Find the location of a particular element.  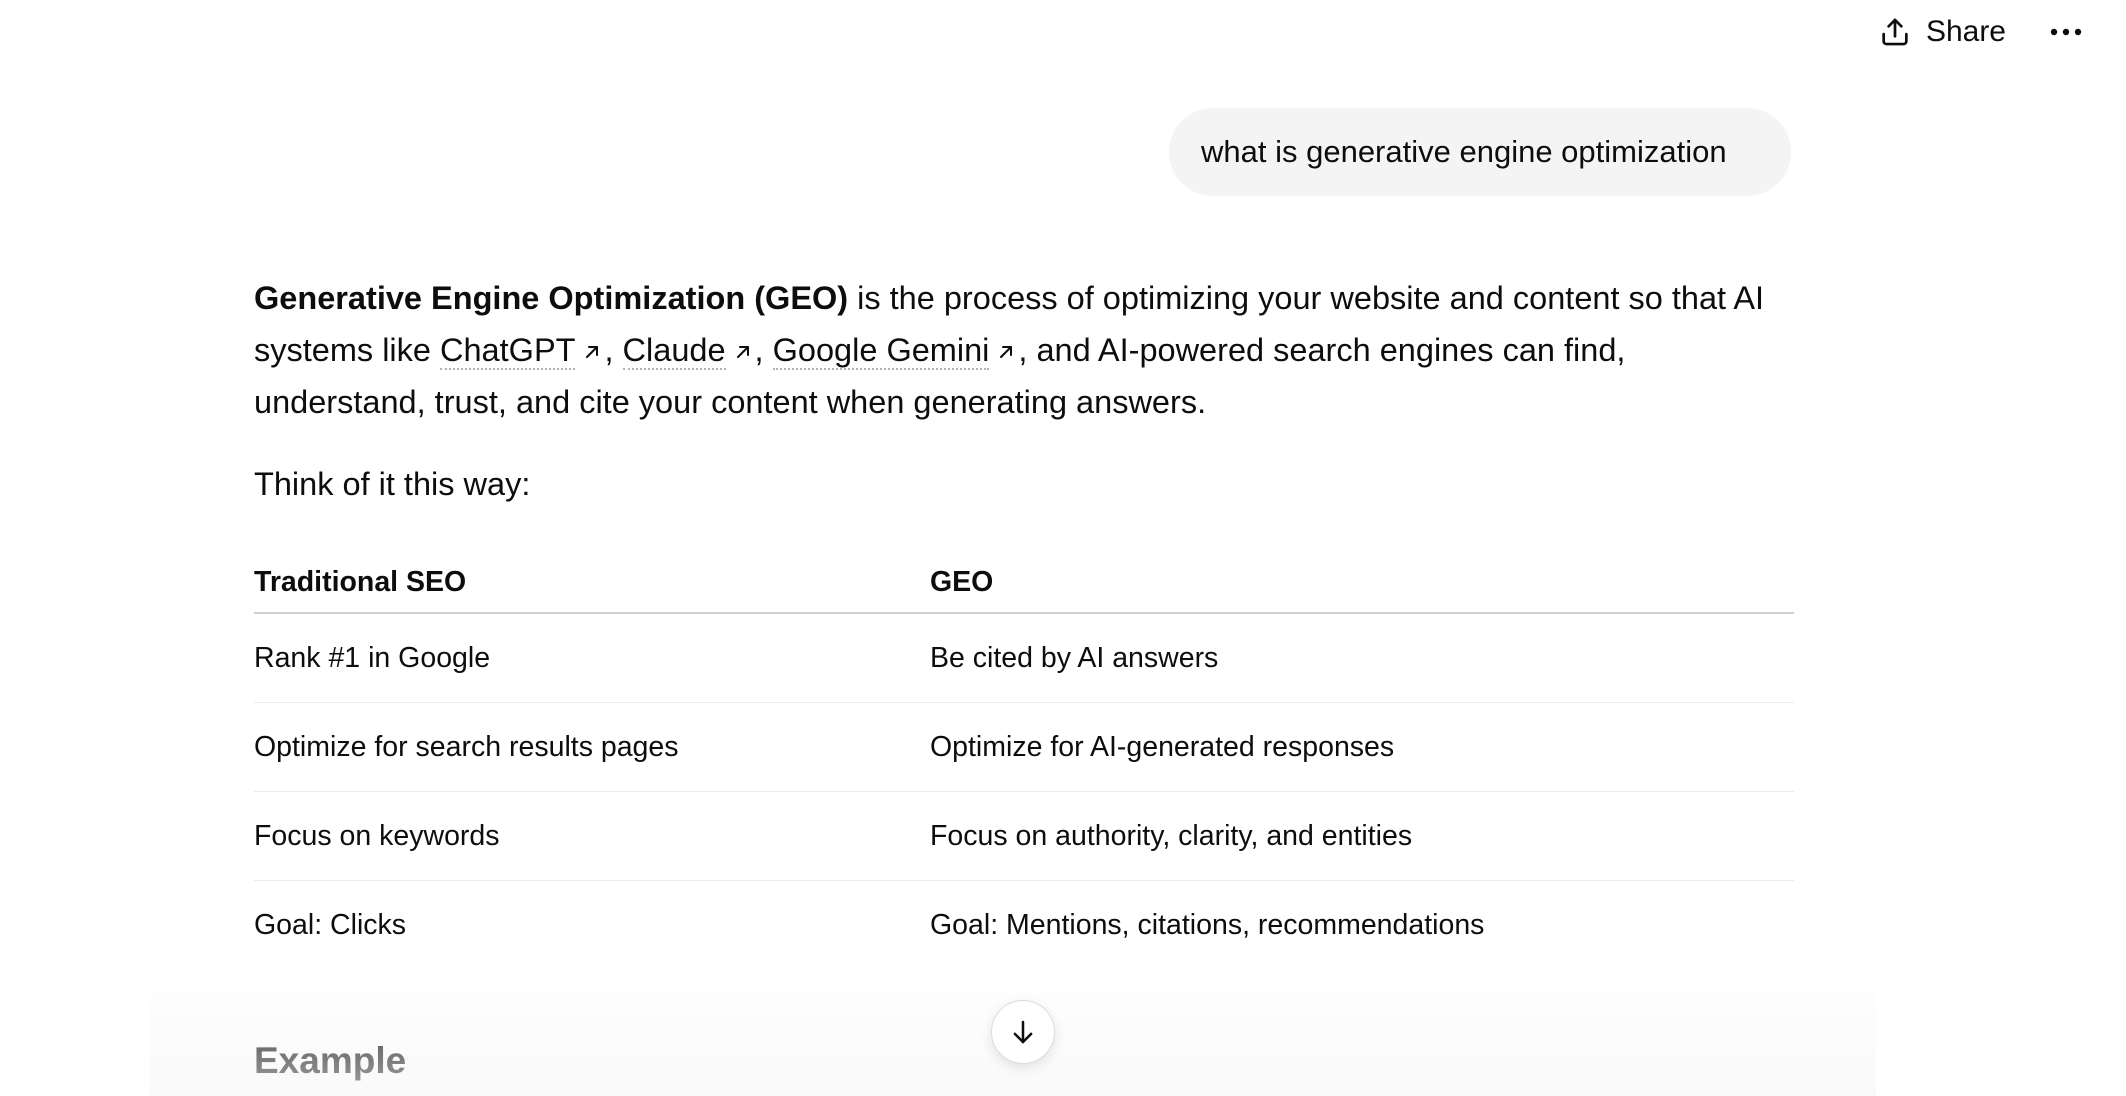

table-cell: Be cited by AI answers is located at coordinates (1074, 657).